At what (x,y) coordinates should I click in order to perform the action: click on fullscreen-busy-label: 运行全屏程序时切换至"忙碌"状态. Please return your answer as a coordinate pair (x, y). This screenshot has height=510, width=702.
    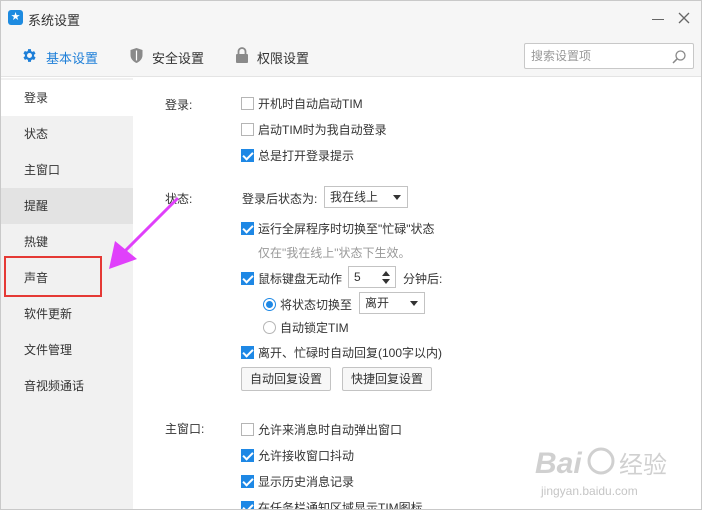
    Looking at the image, I should click on (346, 229).